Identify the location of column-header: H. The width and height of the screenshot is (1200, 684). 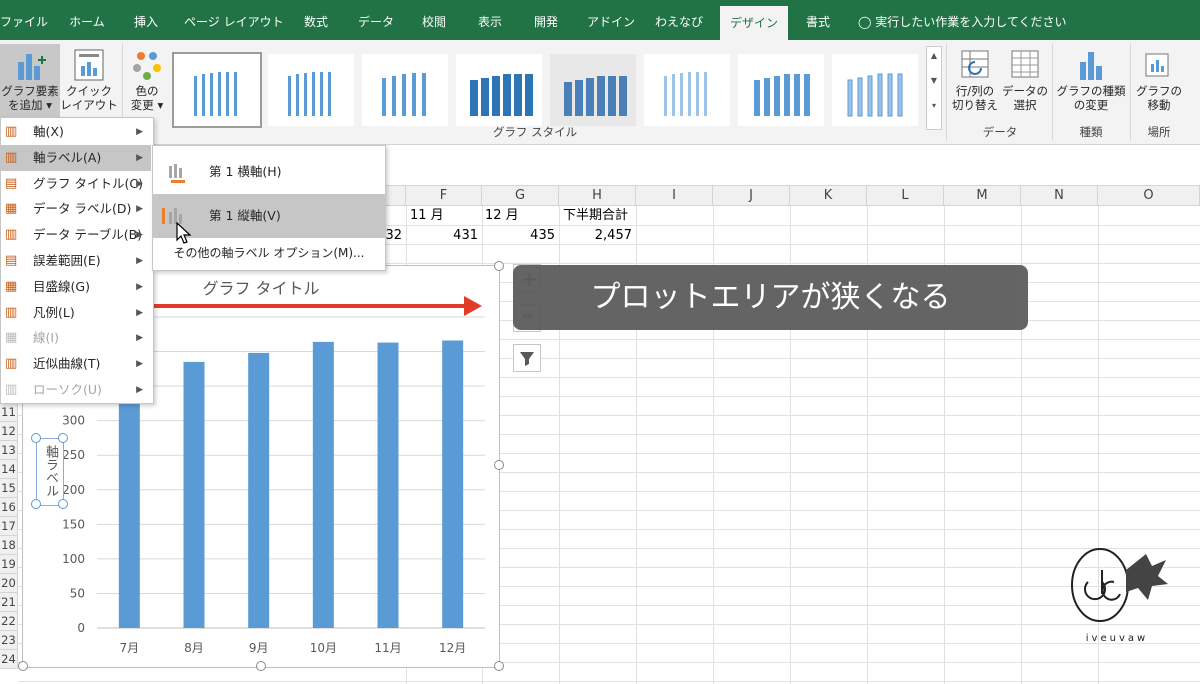
(597, 196).